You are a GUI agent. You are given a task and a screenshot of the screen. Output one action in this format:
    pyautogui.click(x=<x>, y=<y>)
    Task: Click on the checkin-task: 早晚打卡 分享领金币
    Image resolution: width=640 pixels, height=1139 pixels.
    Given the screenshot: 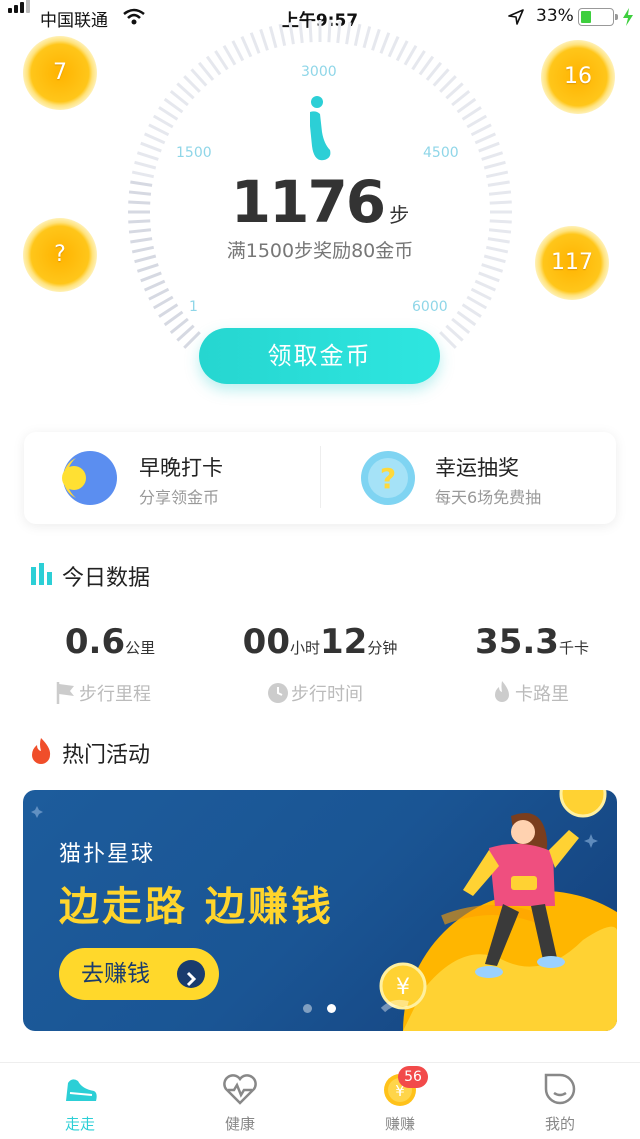 What is the action you would take?
    pyautogui.click(x=172, y=478)
    